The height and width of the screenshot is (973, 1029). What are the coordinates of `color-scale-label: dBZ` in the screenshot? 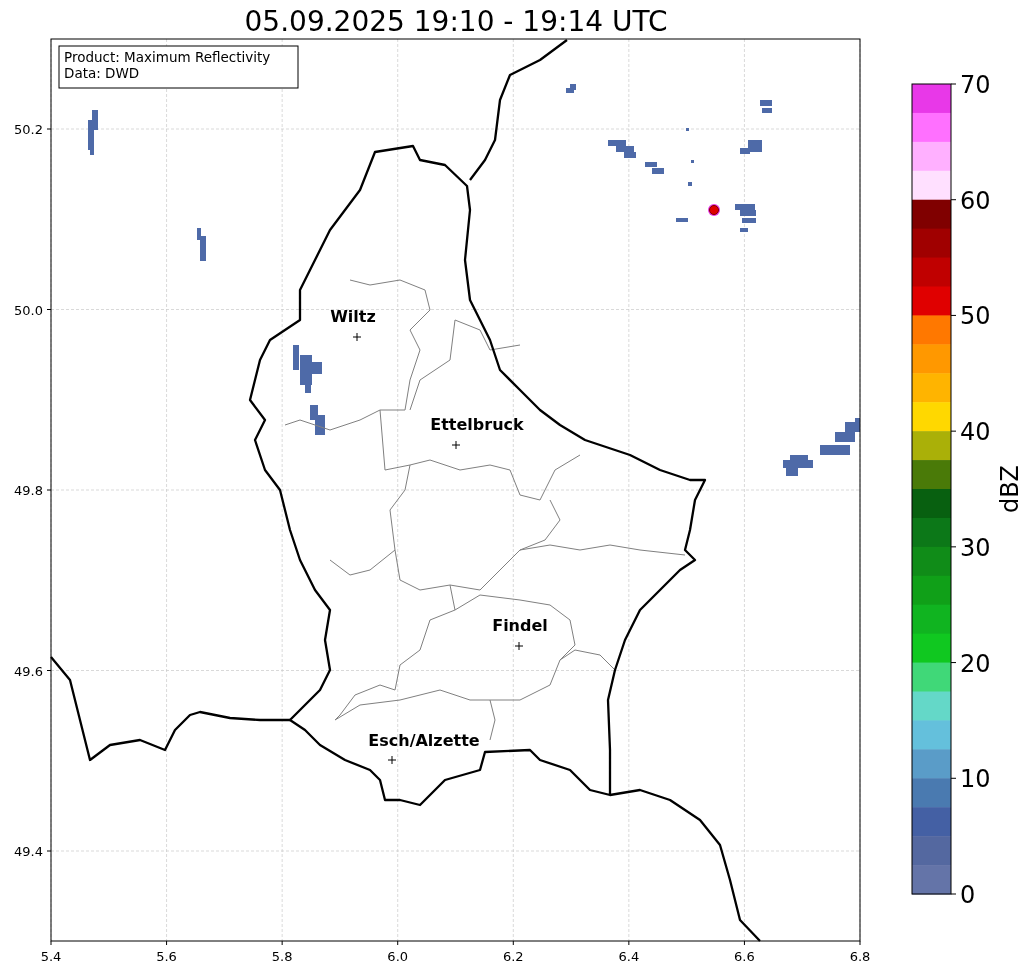 It's located at (1010, 489).